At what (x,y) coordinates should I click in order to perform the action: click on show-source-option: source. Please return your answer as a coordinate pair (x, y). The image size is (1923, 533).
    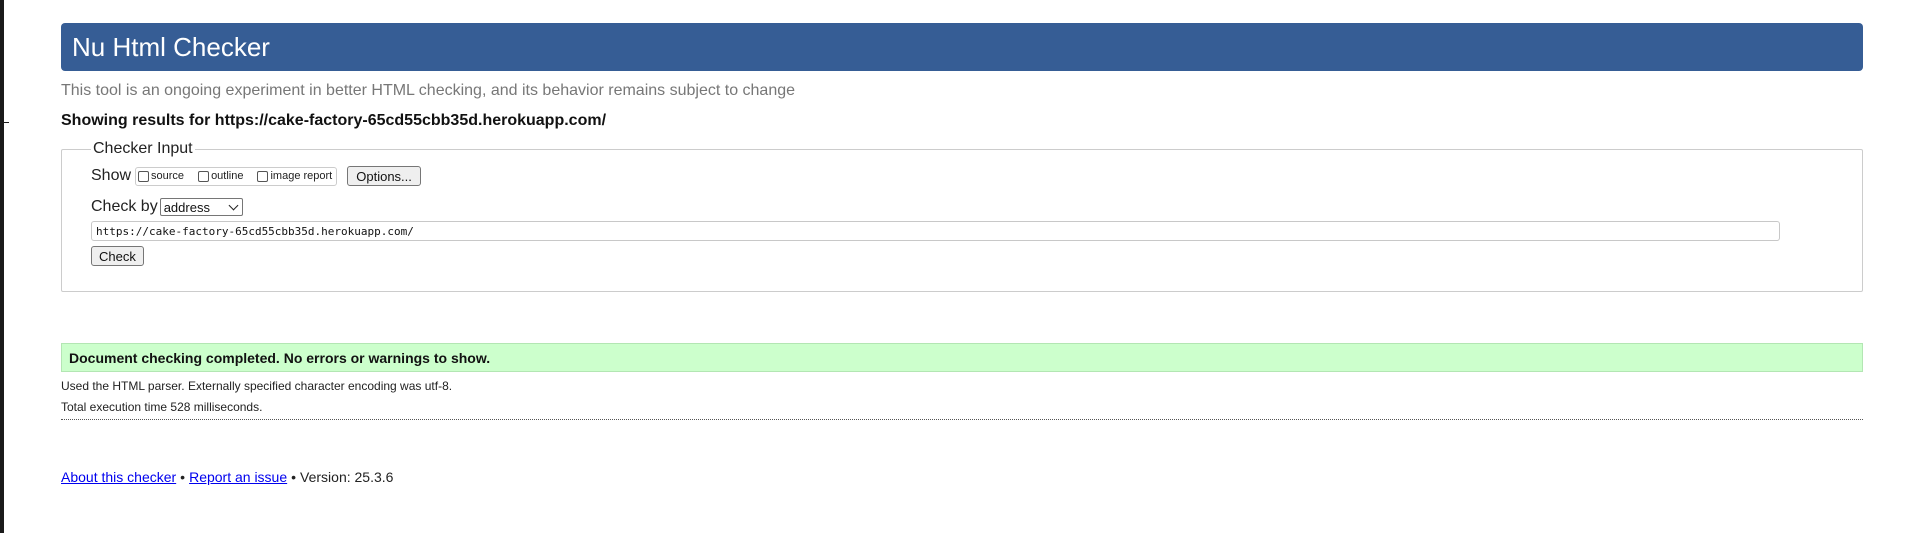
    Looking at the image, I should click on (161, 176).